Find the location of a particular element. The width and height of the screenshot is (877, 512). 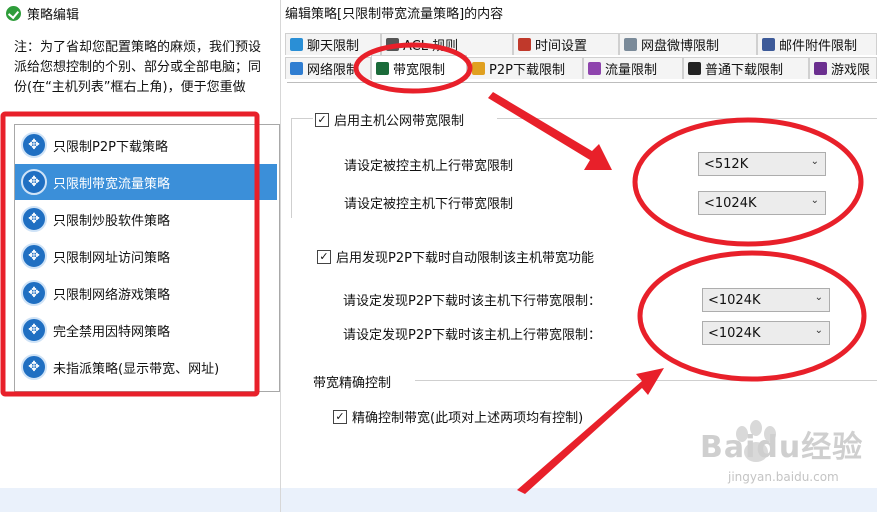

policy-item-label: 未指派策略(显示带宽、网址) is located at coordinates (136, 369).